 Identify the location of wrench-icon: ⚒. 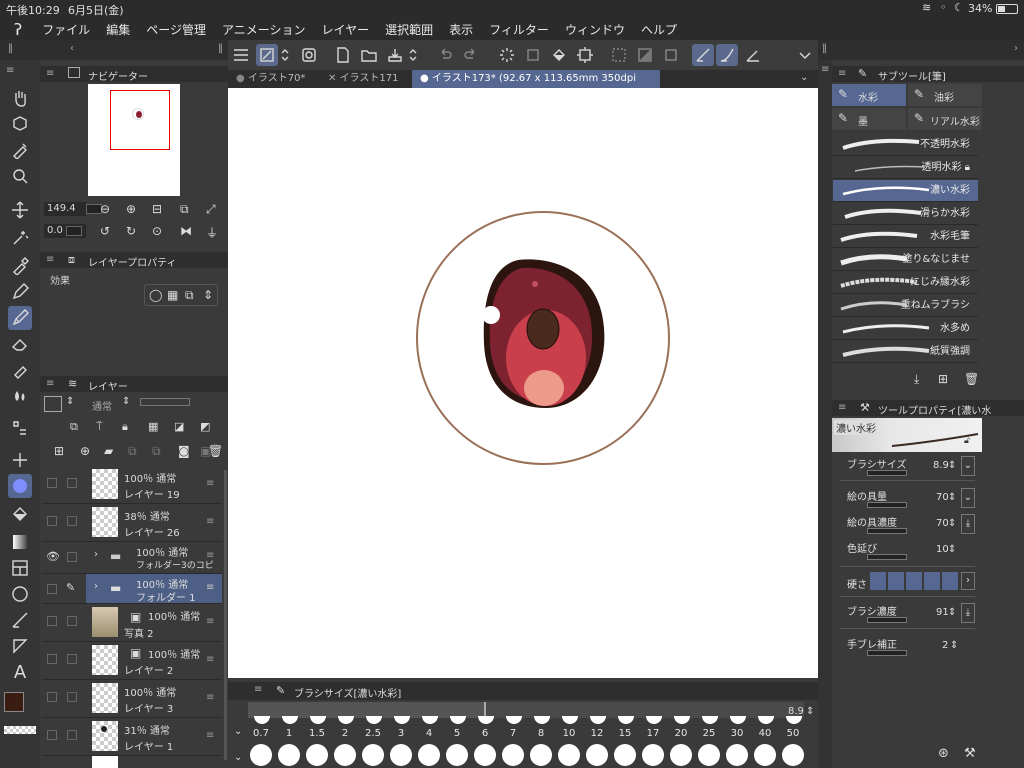
(970, 753).